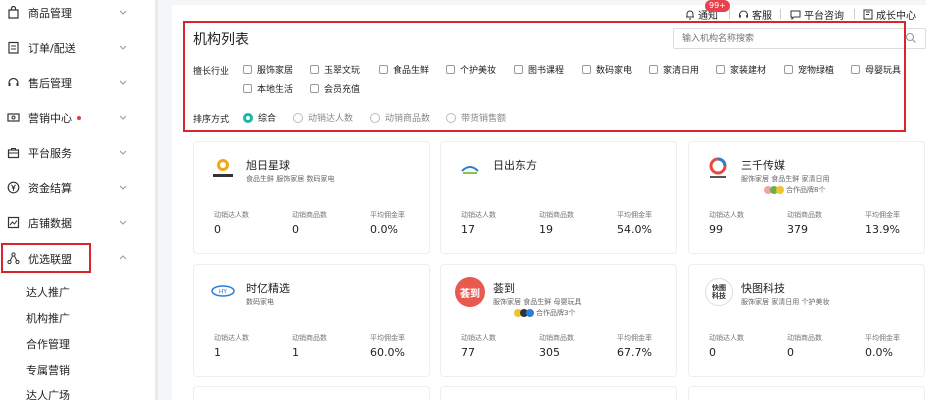 The width and height of the screenshot is (926, 400). I want to click on agency-logo: HY, so click(223, 291).